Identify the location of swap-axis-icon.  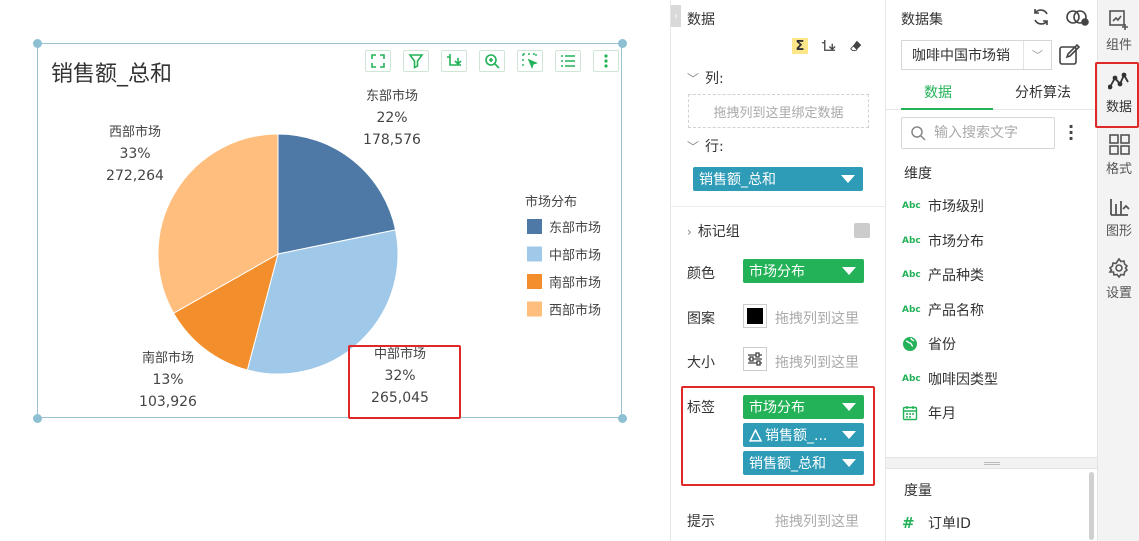
(828, 46).